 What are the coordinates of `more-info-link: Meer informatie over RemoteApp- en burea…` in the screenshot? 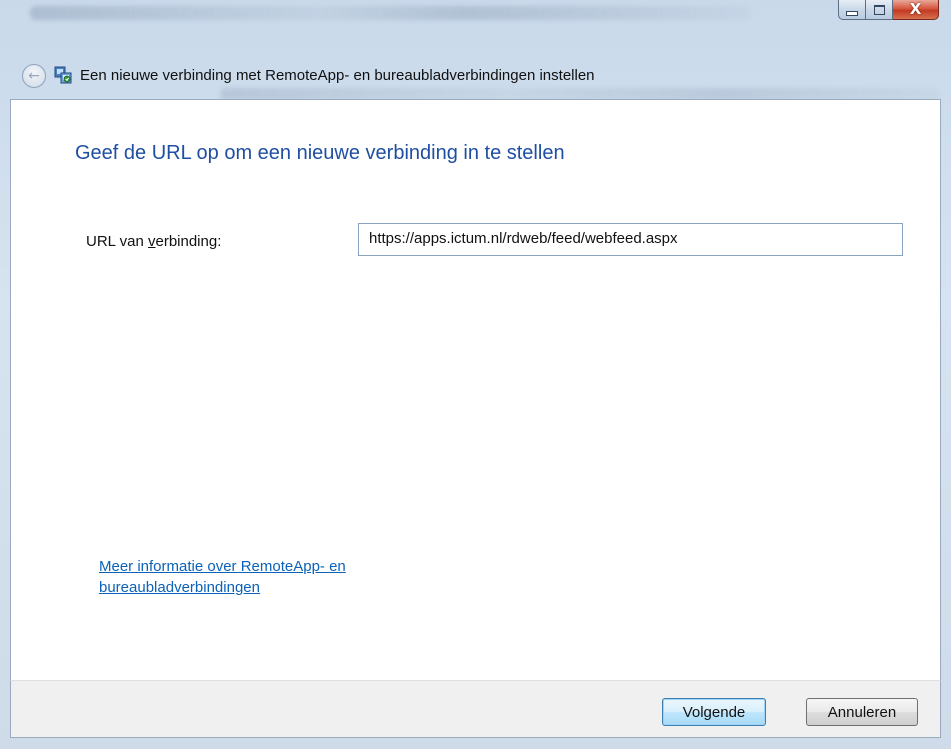 It's located at (259, 577).